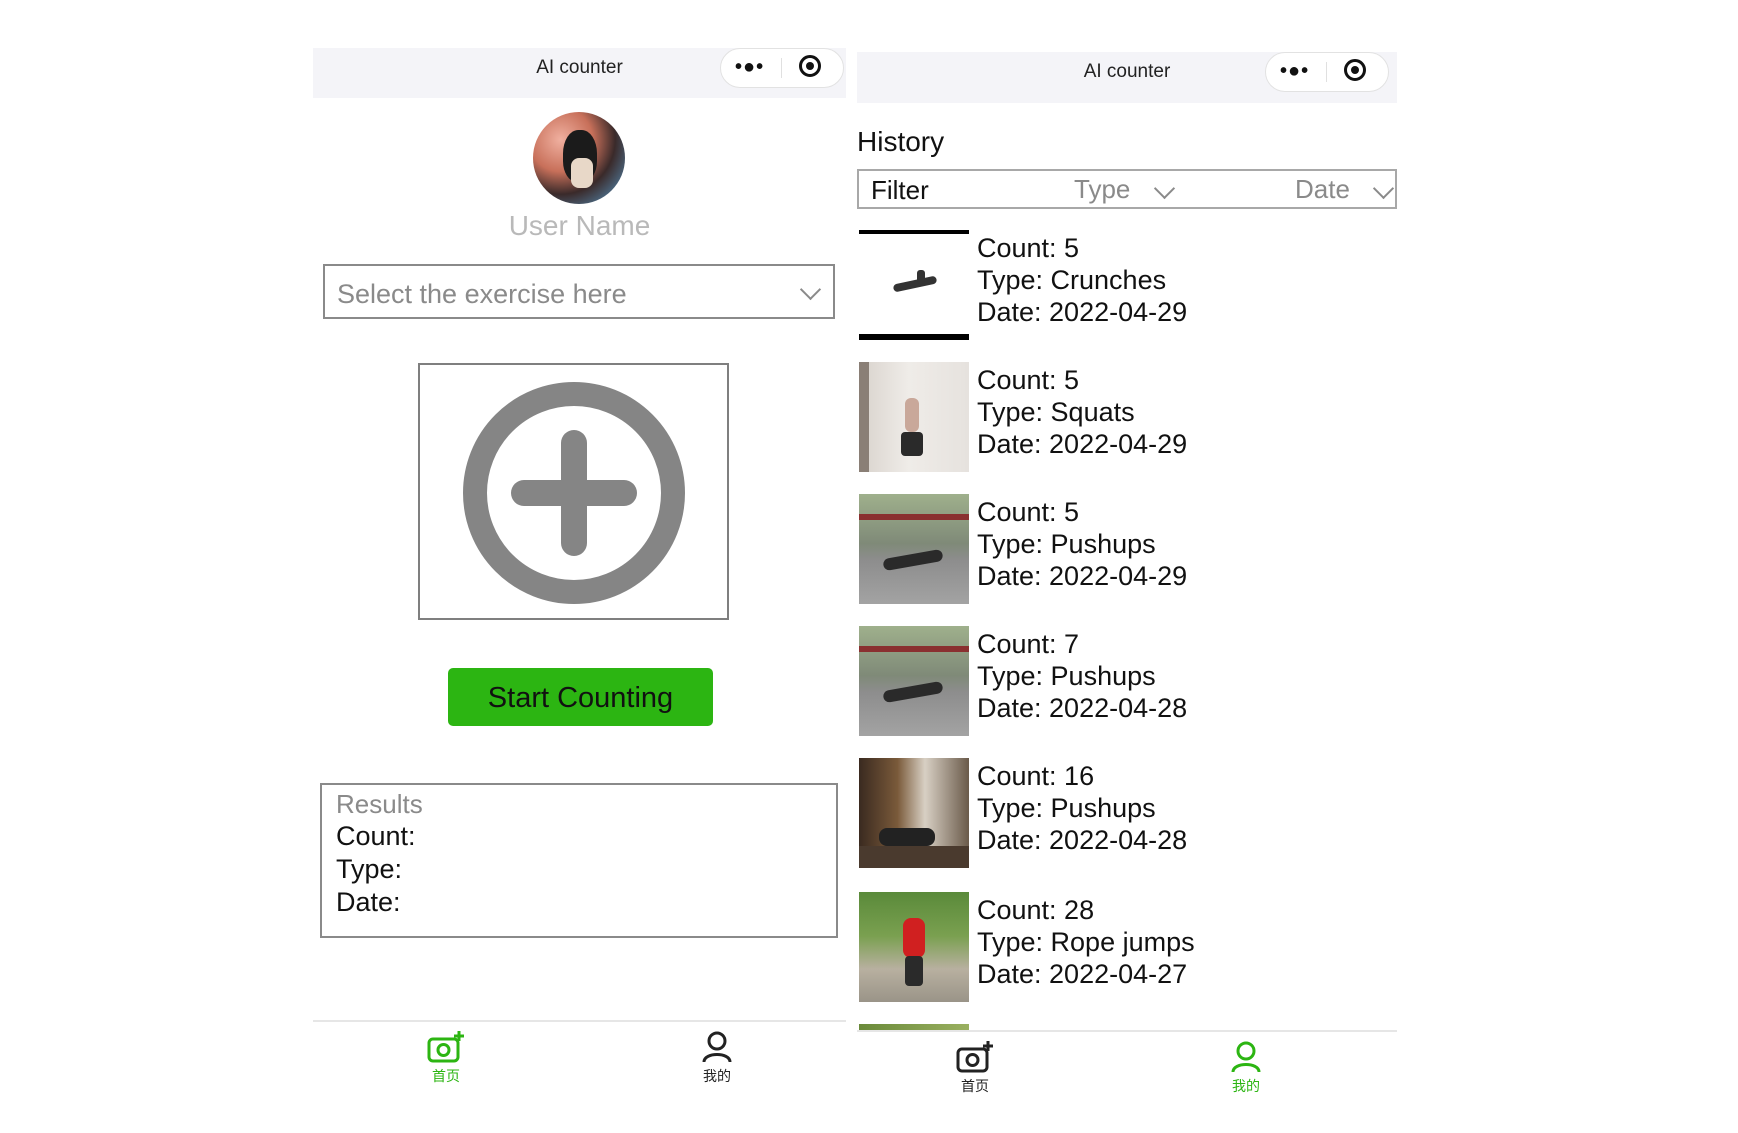 Image resolution: width=1738 pixels, height=1133 pixels. Describe the element at coordinates (379, 804) in the screenshot. I see `results-title: Results` at that location.